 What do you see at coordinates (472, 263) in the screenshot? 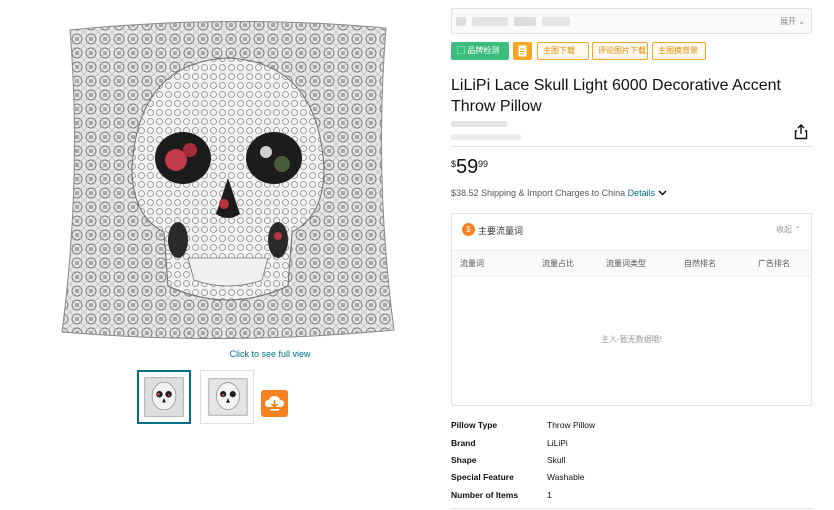
I see `column-header: 流量词` at bounding box center [472, 263].